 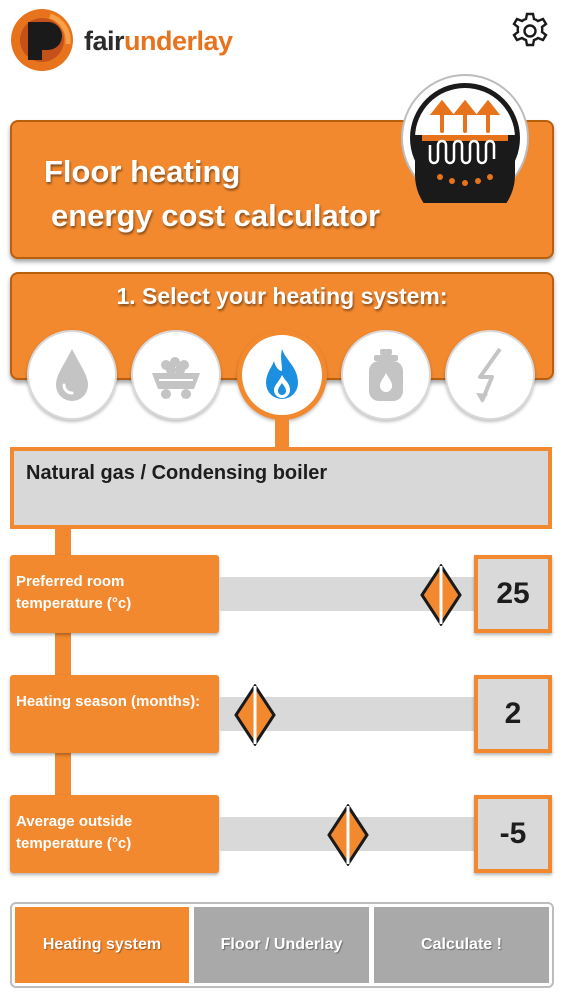 I want to click on tab-calculate: Calculate !, so click(x=461, y=945).